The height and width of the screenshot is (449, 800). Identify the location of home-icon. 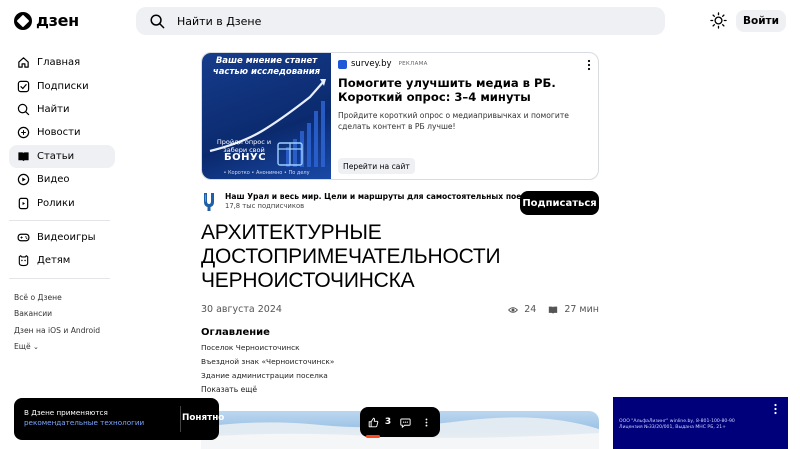
(23, 62).